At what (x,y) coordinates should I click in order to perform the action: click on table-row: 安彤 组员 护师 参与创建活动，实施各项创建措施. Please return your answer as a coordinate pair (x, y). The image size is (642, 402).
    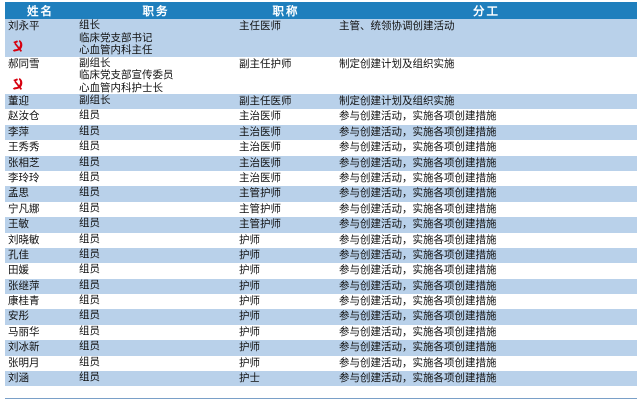
    Looking at the image, I should click on (321, 317).